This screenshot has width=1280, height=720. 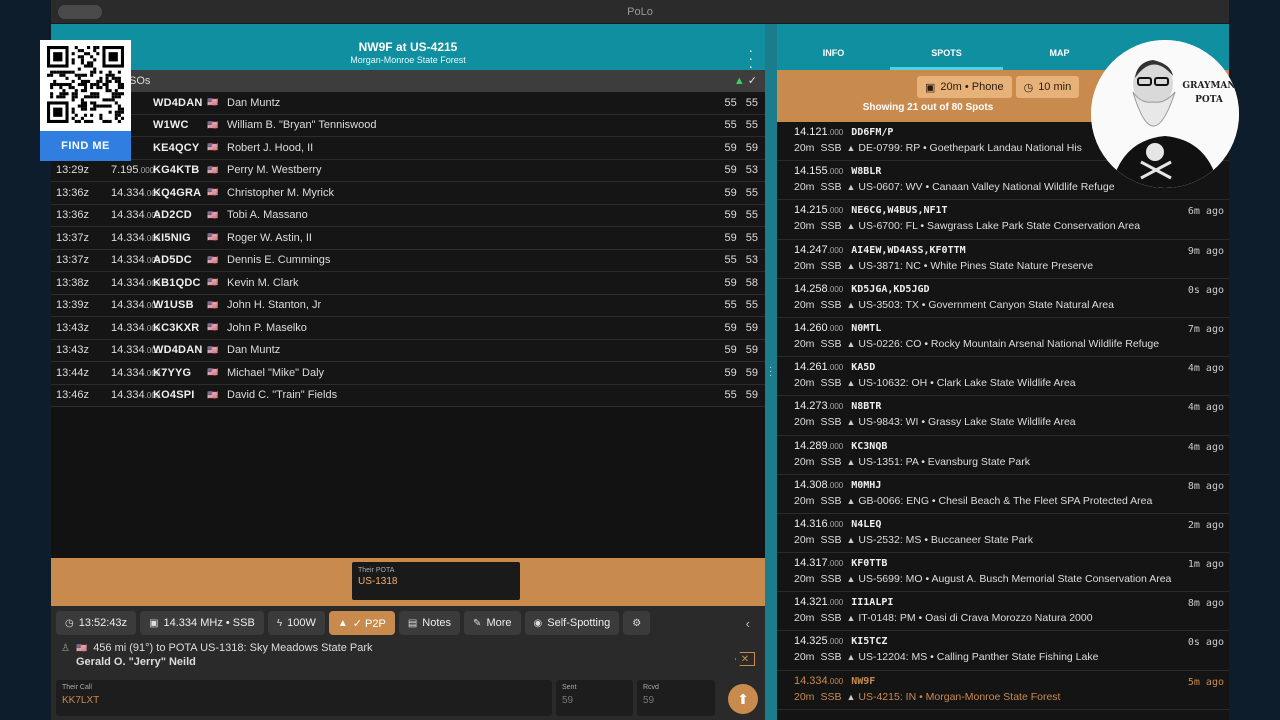 I want to click on notes-button: ▤ Notes, so click(x=429, y=623).